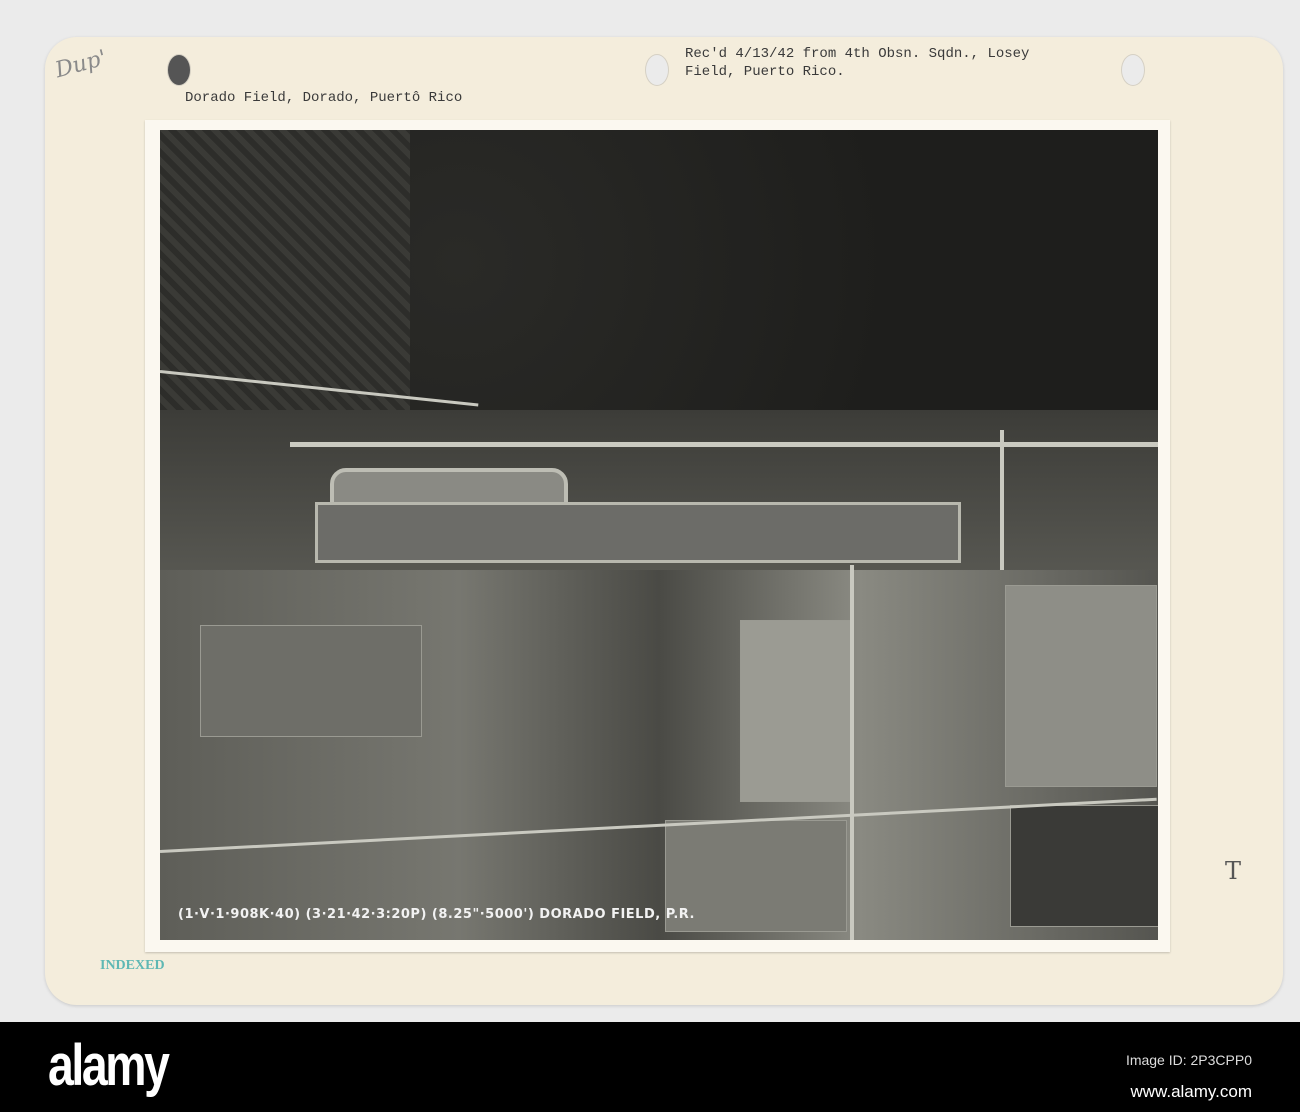 This screenshot has width=1300, height=1112. Describe the element at coordinates (1233, 871) in the screenshot. I see `margin-mark: T` at that location.